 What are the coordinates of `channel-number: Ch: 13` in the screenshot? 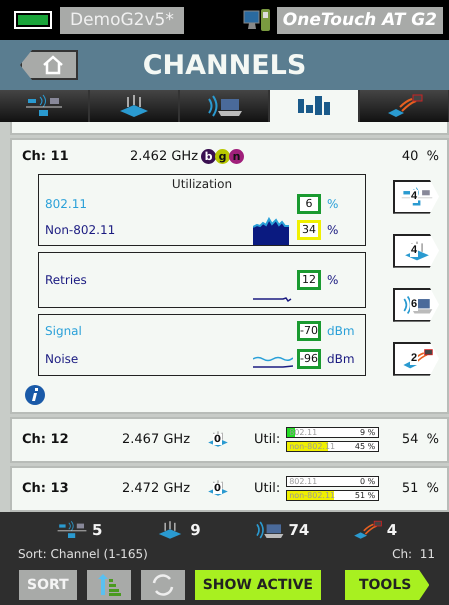 It's located at (46, 488).